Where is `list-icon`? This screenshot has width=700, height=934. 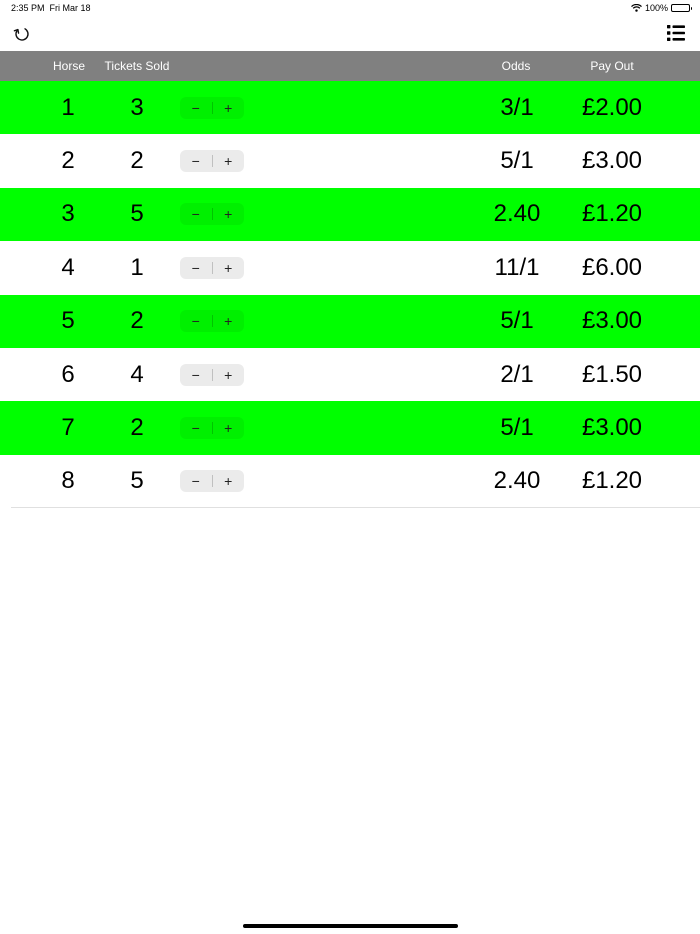 list-icon is located at coordinates (676, 33).